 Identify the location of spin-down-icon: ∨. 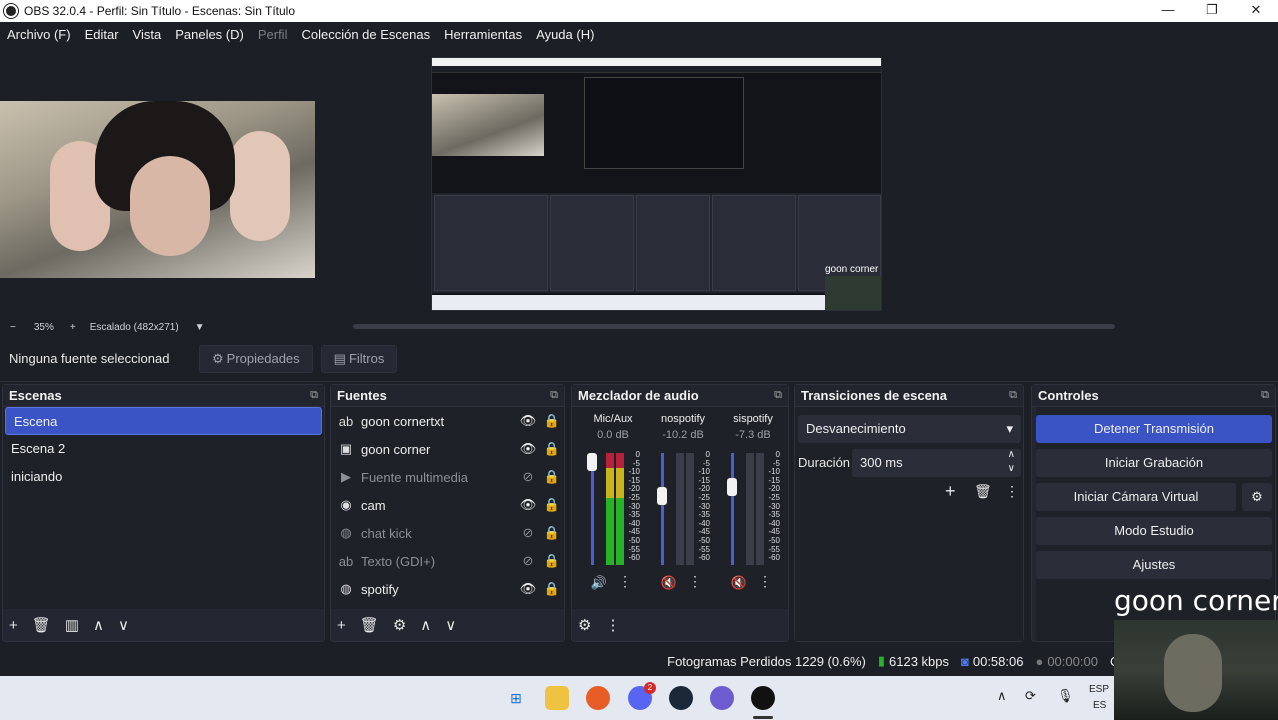
(1011, 469).